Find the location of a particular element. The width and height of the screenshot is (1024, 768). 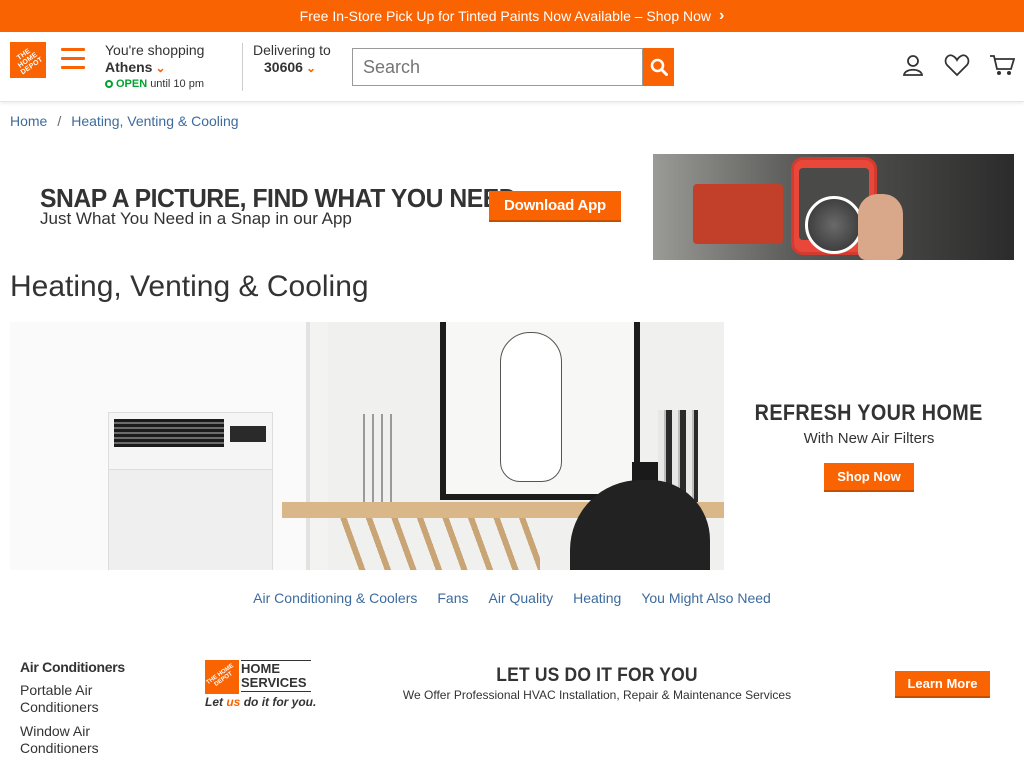

tagline-suffix: do it for you. is located at coordinates (278, 702).